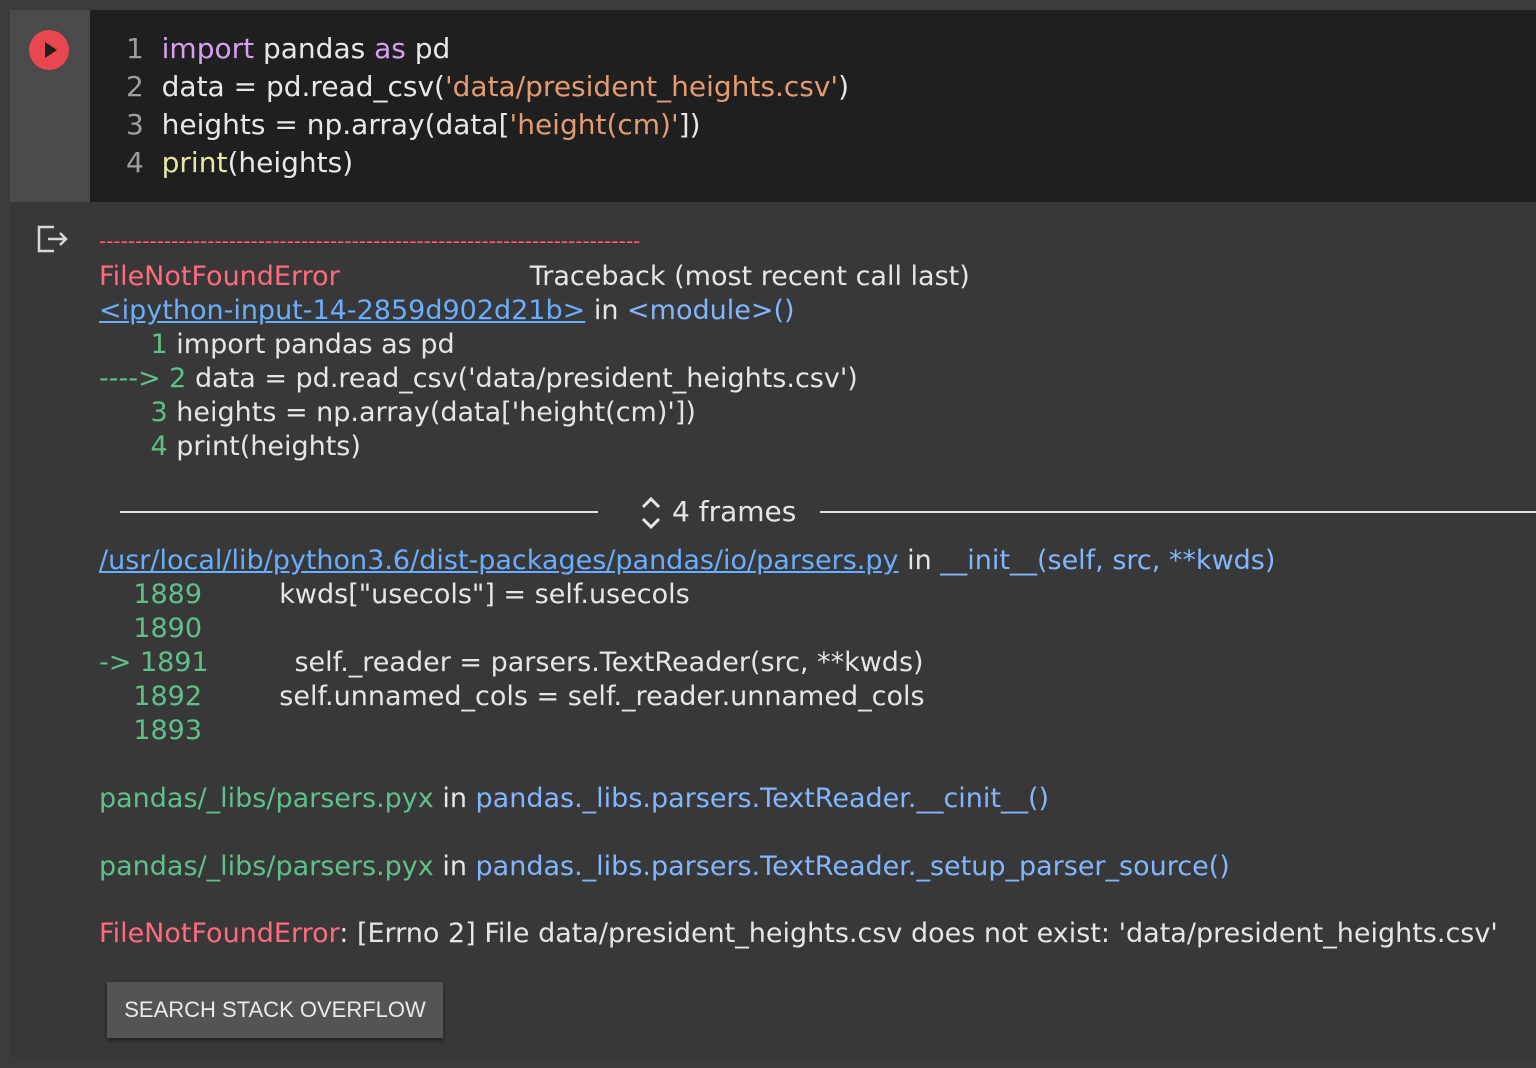 The image size is (1536, 1068). I want to click on line-prefix: 1, so click(138, 344).